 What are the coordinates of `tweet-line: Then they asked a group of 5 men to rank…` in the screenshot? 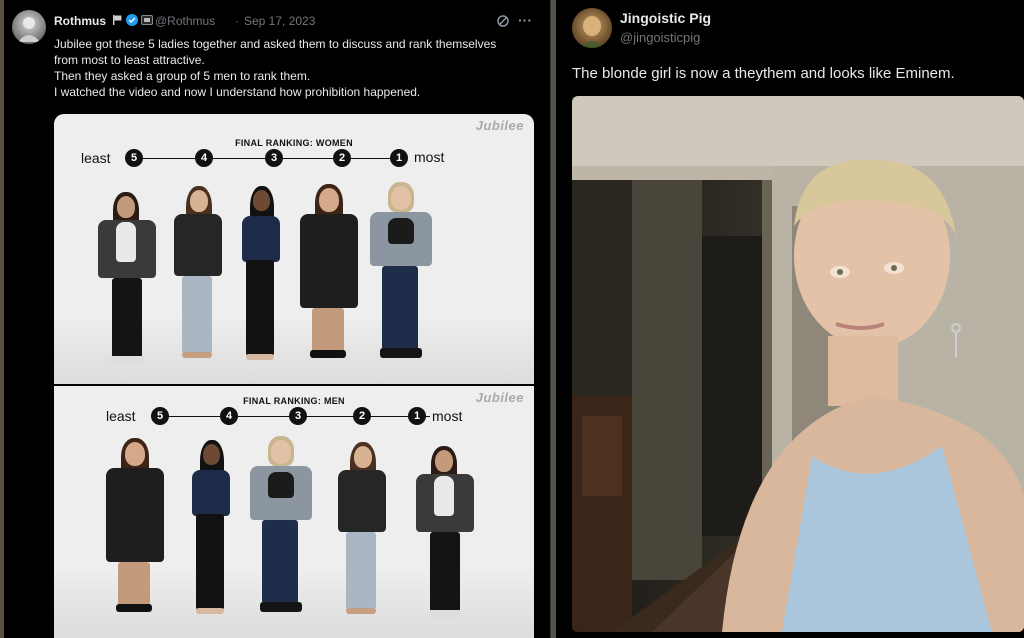 It's located at (182, 76).